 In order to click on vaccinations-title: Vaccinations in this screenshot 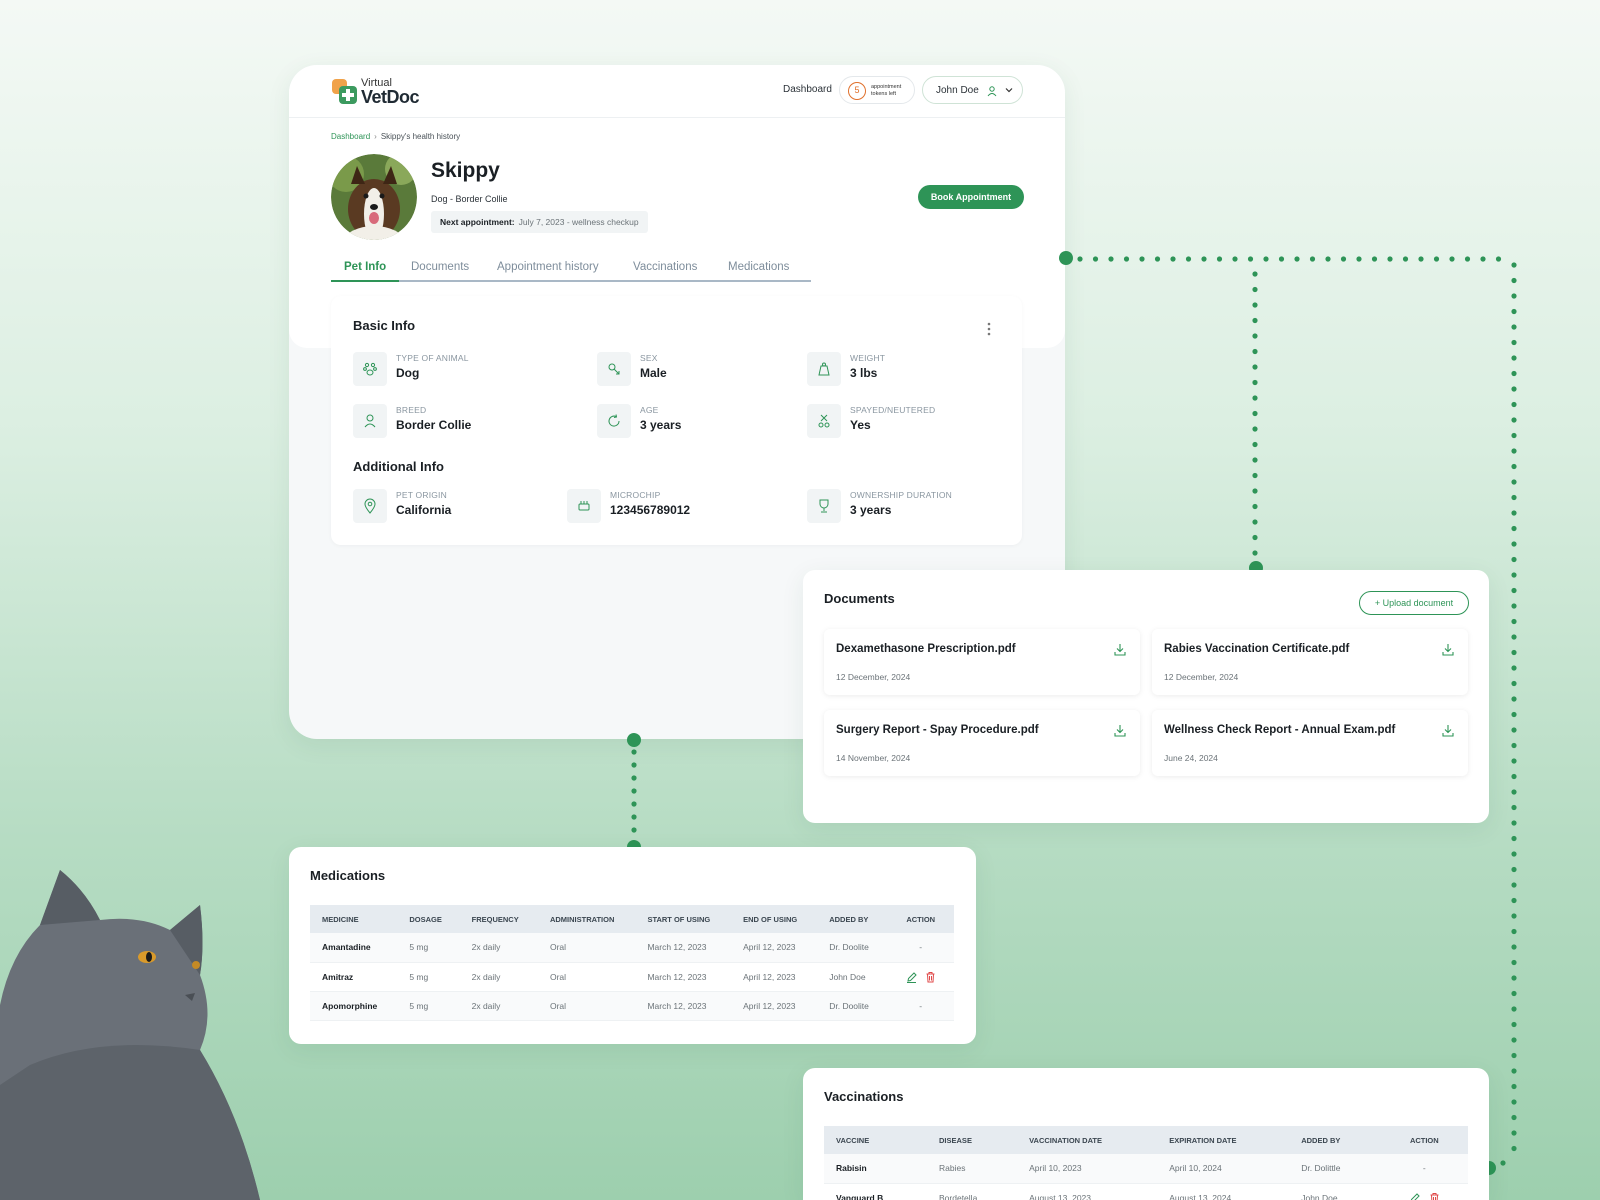, I will do `click(864, 1096)`.